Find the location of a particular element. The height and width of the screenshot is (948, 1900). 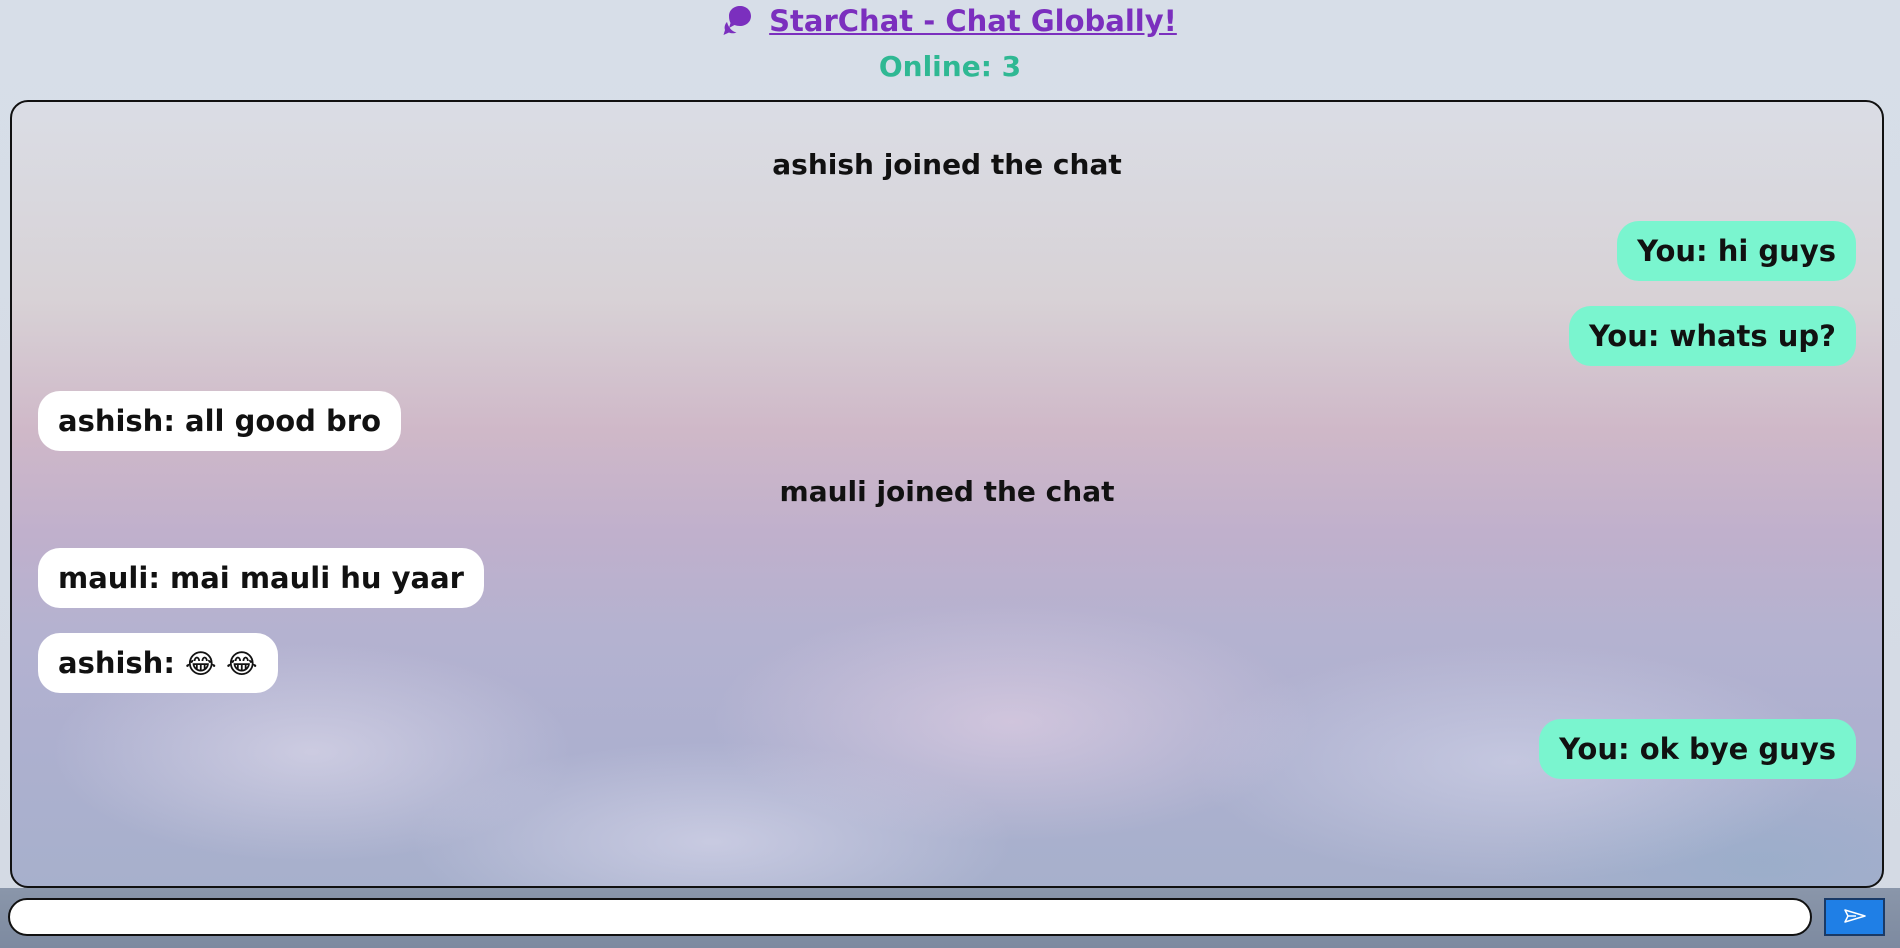

incoming-message: mauli: mai mauli hu yaar is located at coordinates (261, 578).